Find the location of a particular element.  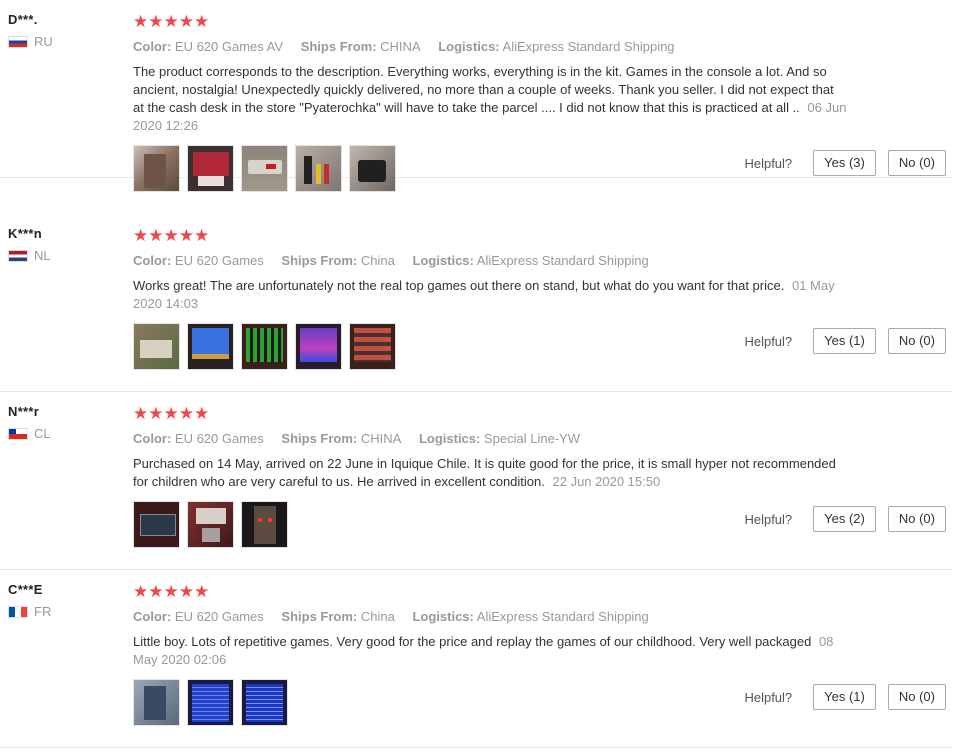

reviewer-info: C***E FR is located at coordinates (29, 600).